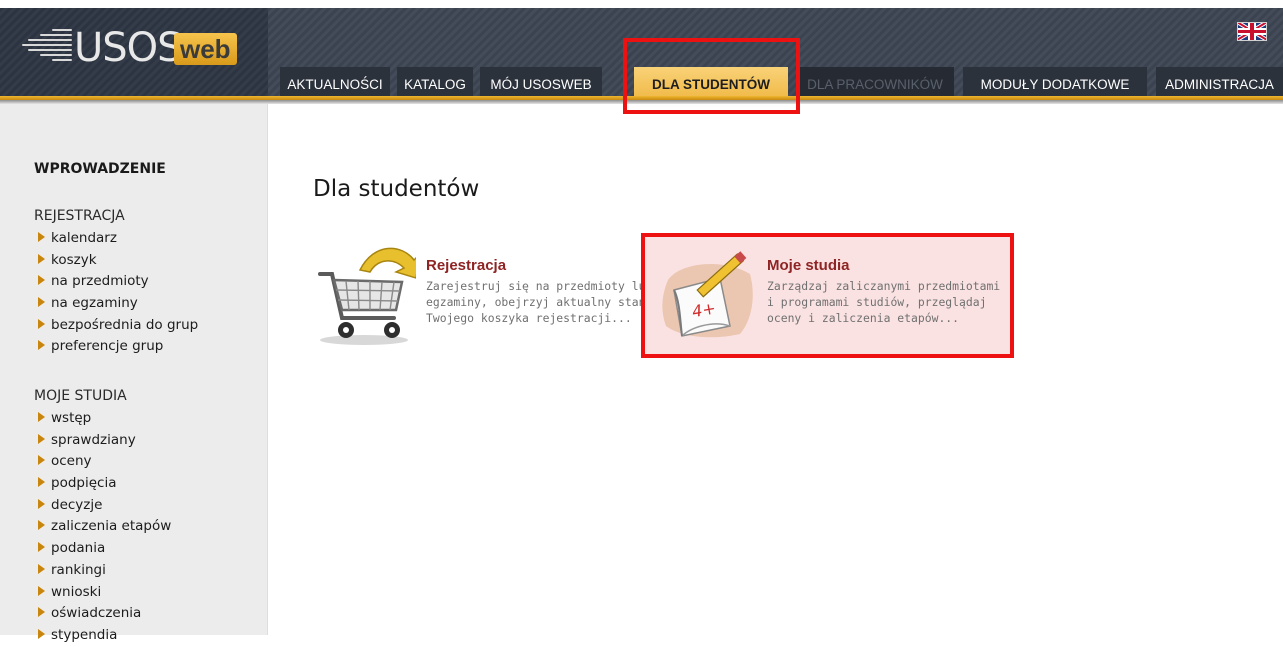 The width and height of the screenshot is (1283, 647). I want to click on card-desc-line: i programami studiów, przeglądaj, so click(877, 302).